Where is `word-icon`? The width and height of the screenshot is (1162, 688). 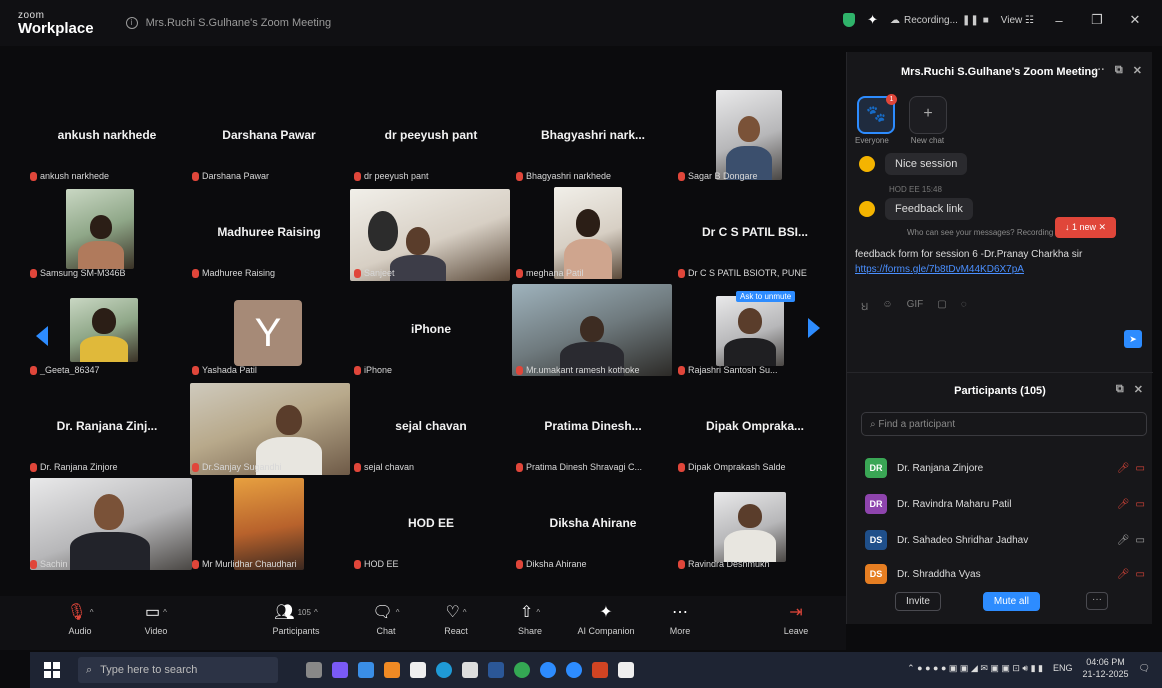
word-icon is located at coordinates (496, 670).